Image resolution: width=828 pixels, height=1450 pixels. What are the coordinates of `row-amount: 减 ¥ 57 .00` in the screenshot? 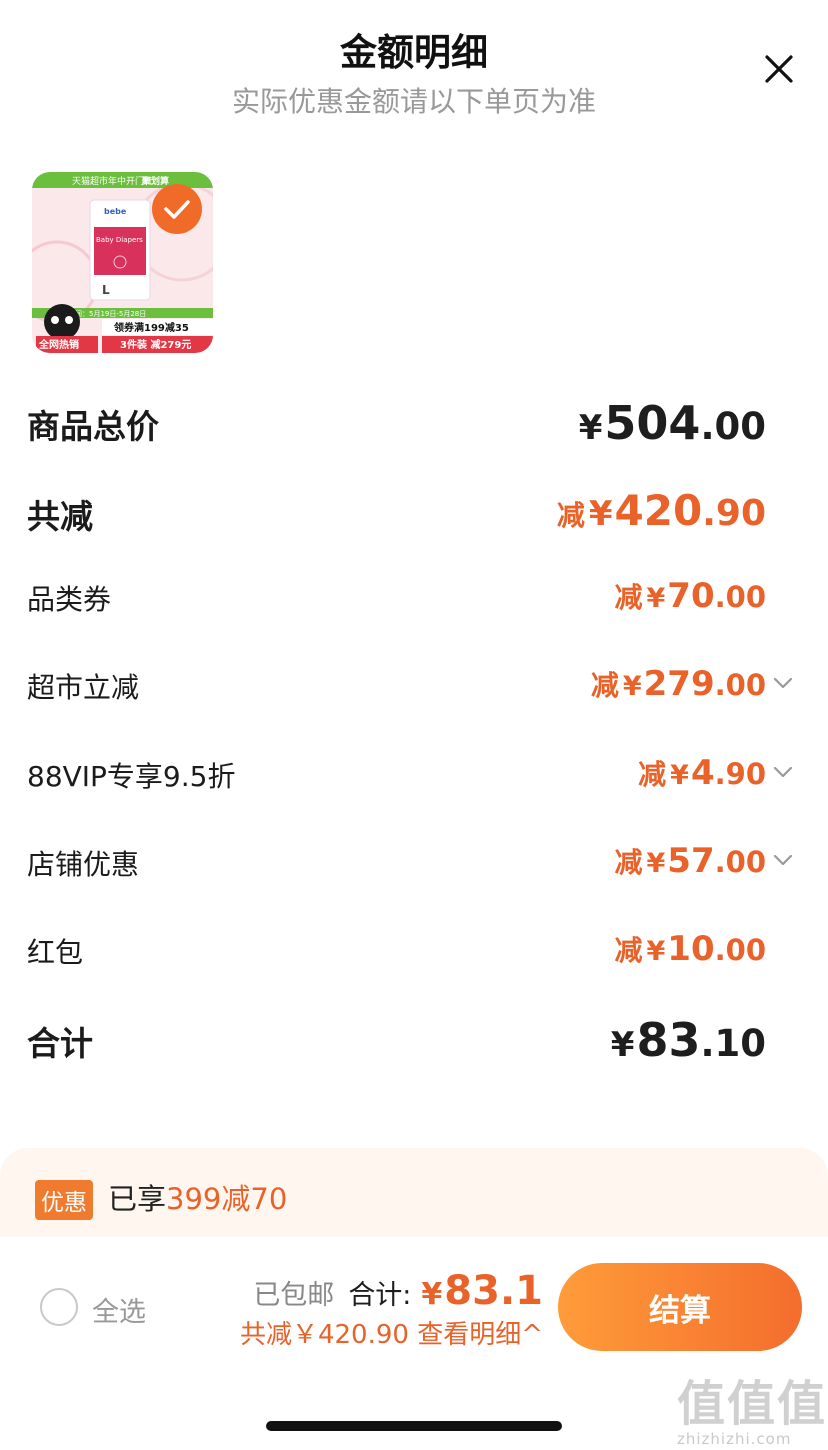 It's located at (690, 861).